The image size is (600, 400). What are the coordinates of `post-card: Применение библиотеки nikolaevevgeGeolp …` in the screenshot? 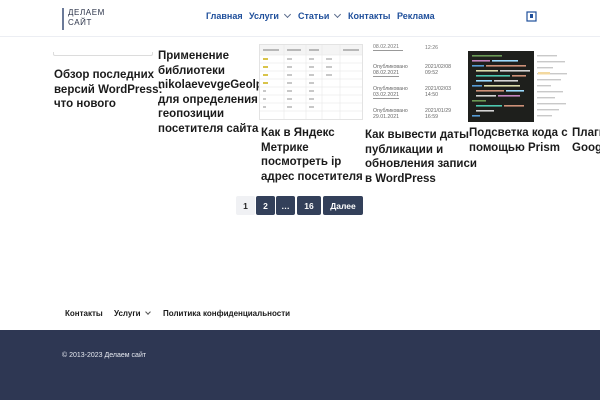 It's located at (210, 89).